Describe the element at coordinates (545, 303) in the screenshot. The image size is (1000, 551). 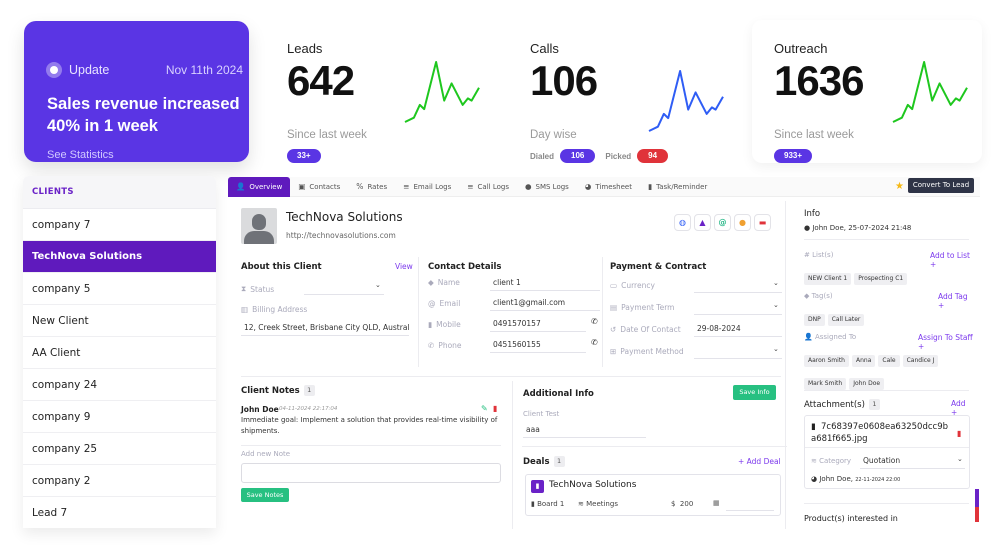
I see `email-input: client1@gmail.com` at that location.